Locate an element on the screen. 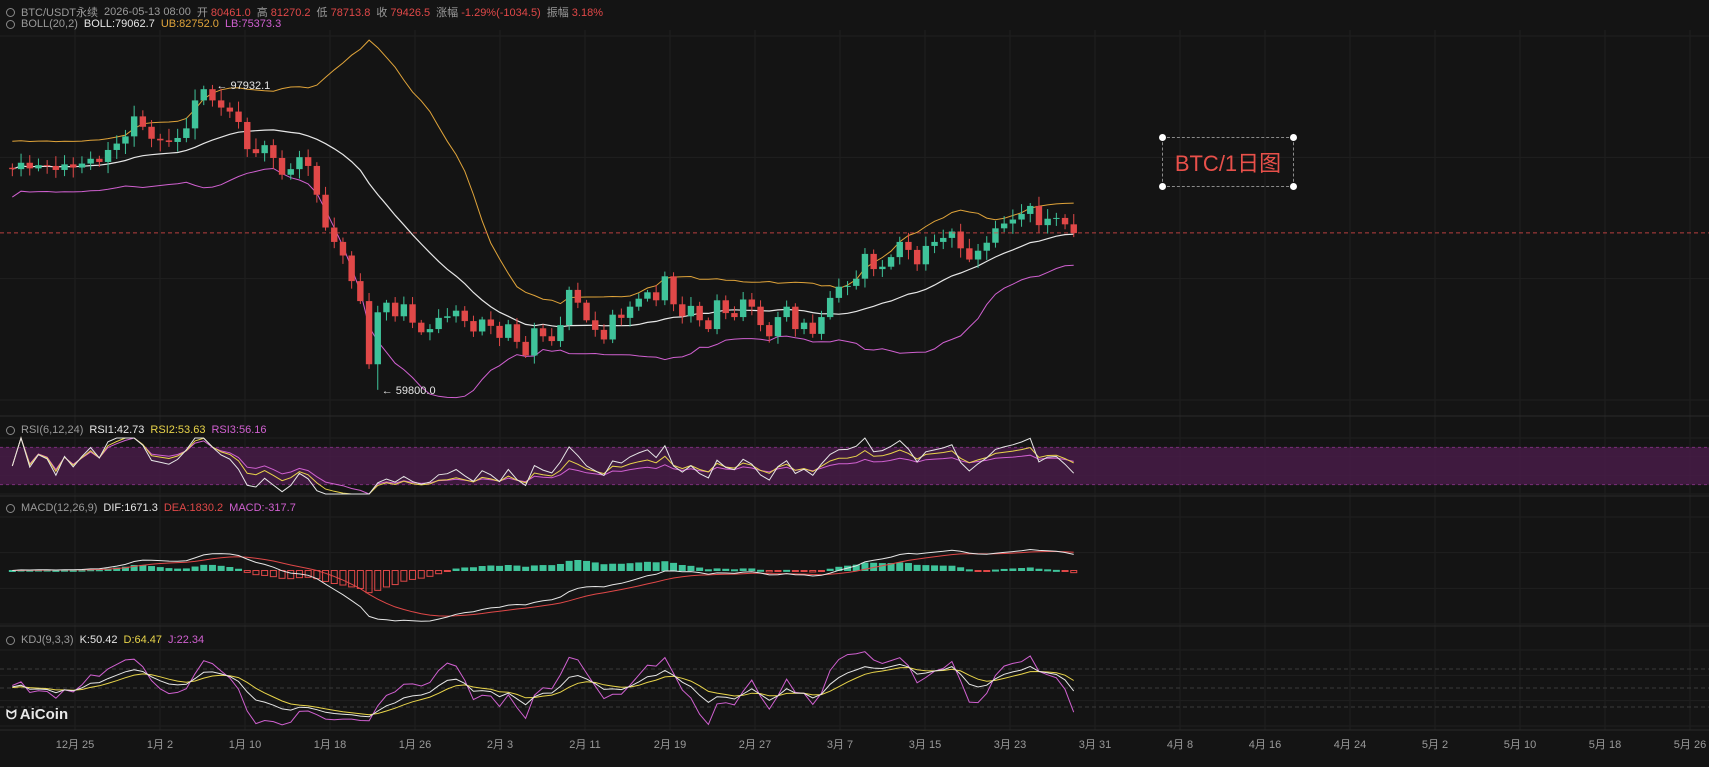 The width and height of the screenshot is (1709, 767). annotation-text: BTC/1日图 is located at coordinates (1228, 163).